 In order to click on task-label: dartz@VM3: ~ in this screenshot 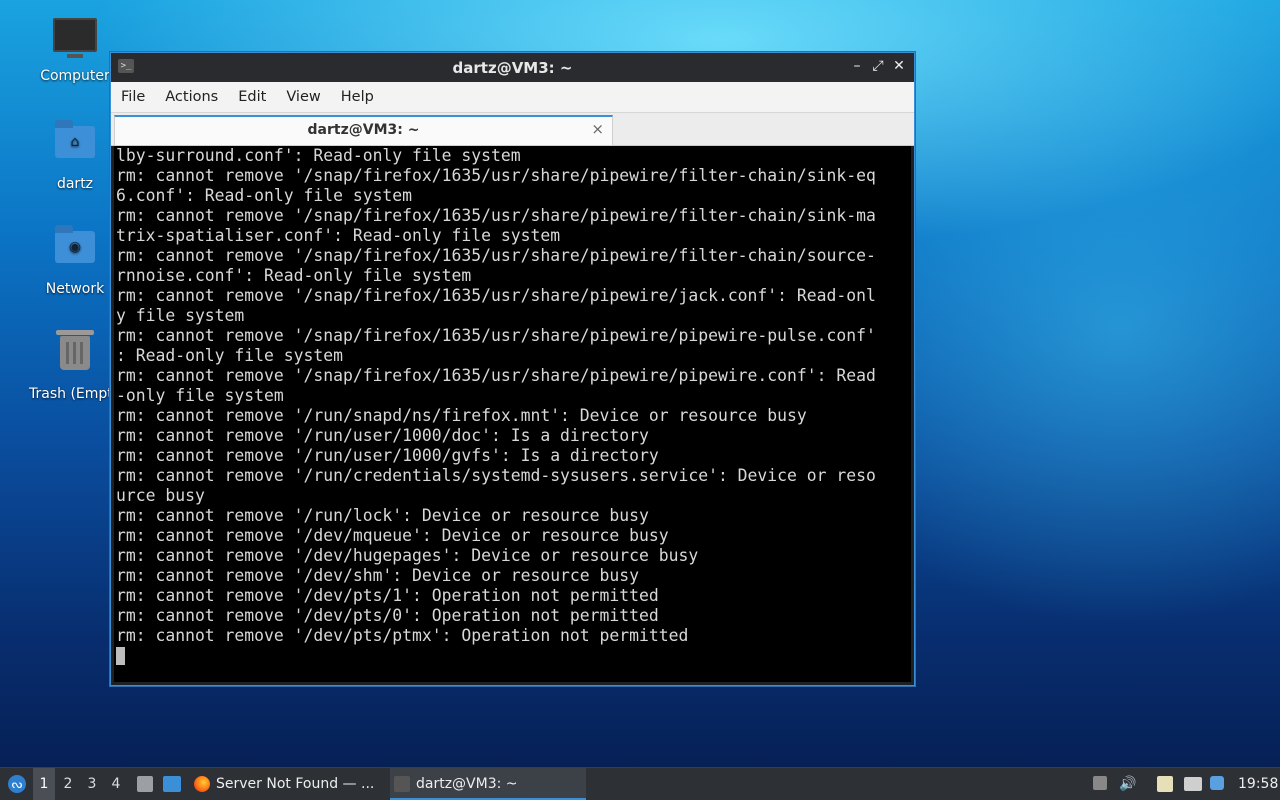, I will do `click(467, 784)`.